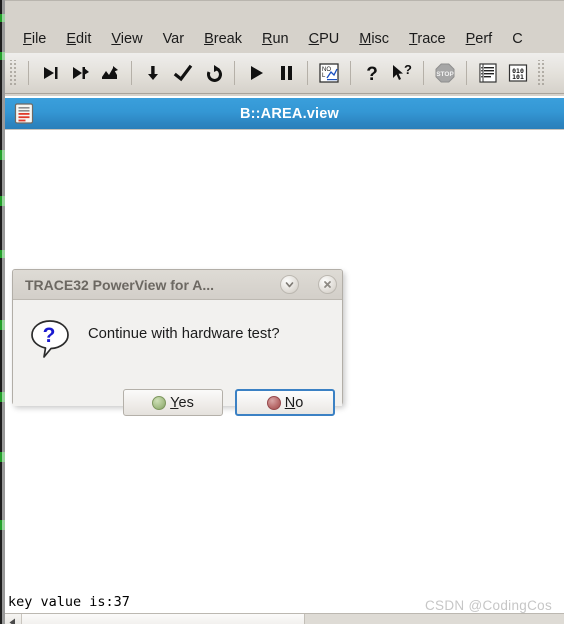 The image size is (564, 624). Describe the element at coordinates (518, 77) in the screenshot. I see `svg-text: 101` at that location.